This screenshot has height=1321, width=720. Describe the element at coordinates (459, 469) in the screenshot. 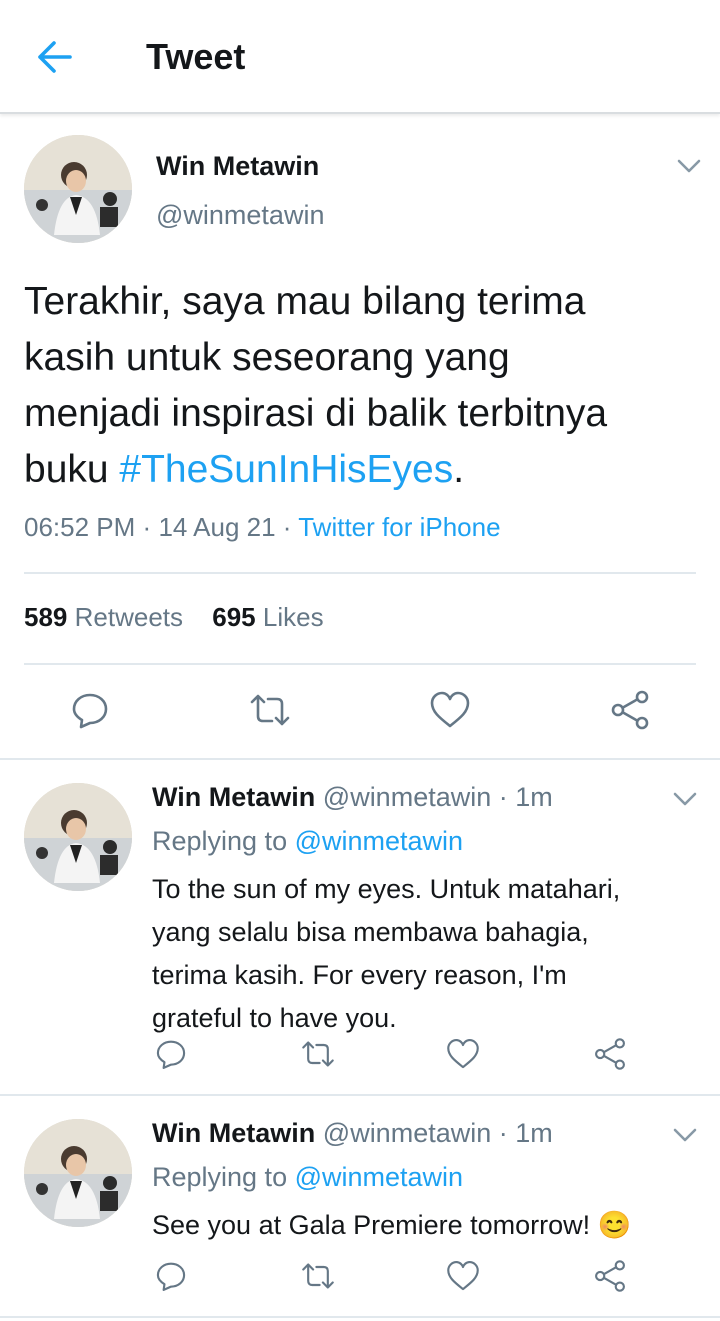

I see `tweet-text-fragment: .` at that location.